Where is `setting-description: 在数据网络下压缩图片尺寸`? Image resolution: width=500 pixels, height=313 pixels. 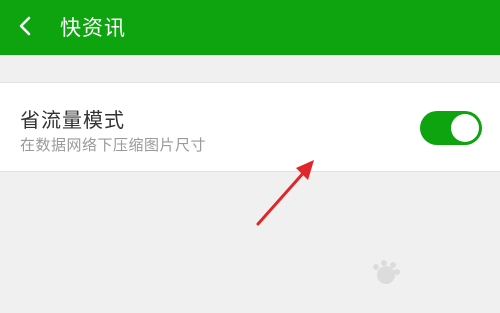
setting-description: 在数据网络下压缩图片尺寸 is located at coordinates (113, 145).